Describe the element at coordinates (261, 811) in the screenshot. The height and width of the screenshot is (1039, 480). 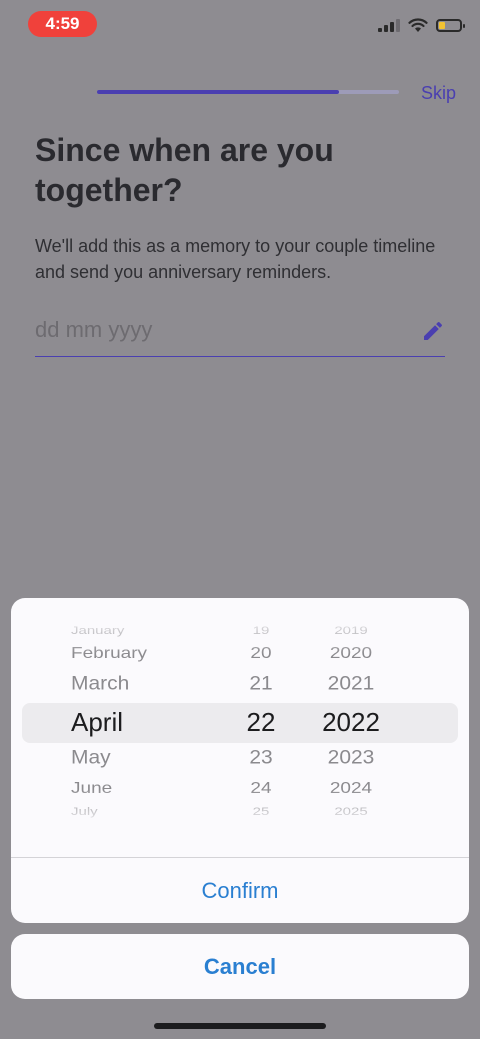
I see `day-option: 25` at that location.